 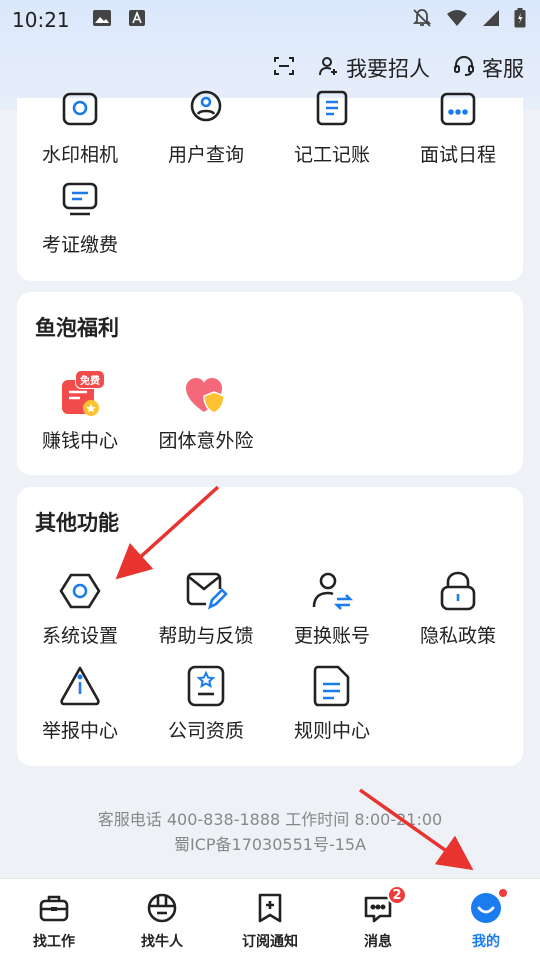 I want to click on person-add-icon, so click(x=329, y=68).